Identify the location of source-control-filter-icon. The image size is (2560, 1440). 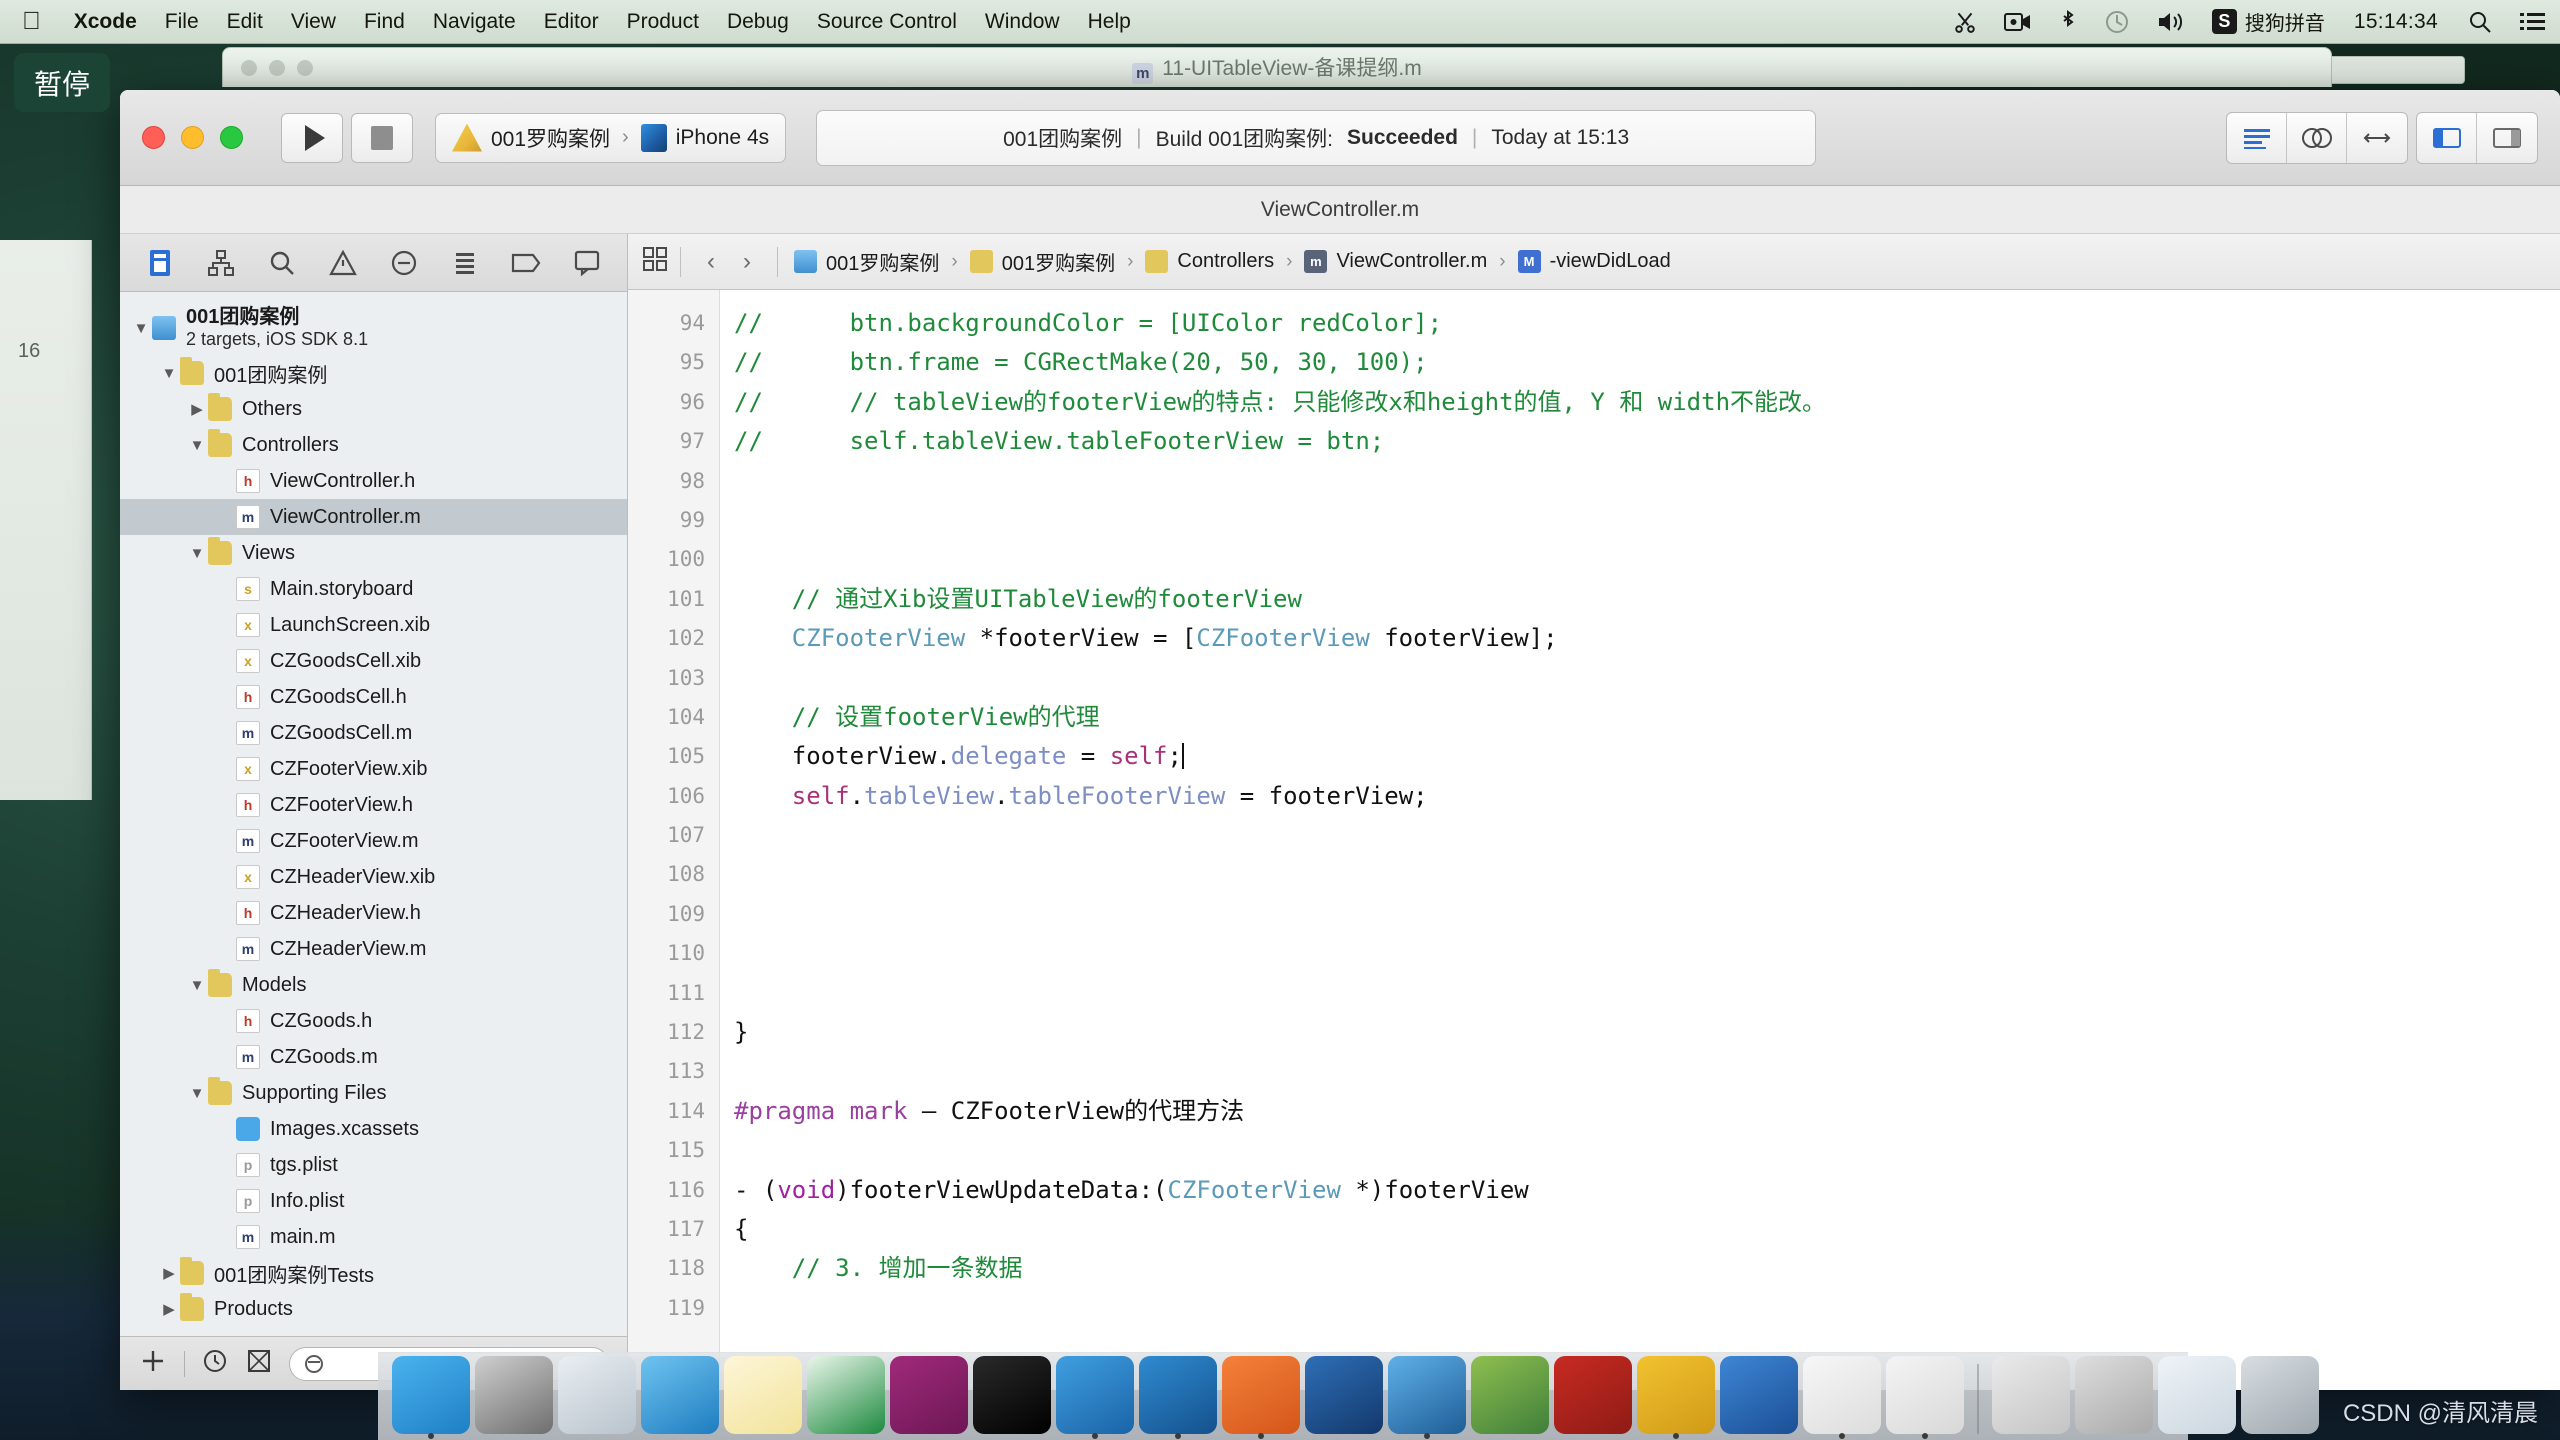
(259, 1363).